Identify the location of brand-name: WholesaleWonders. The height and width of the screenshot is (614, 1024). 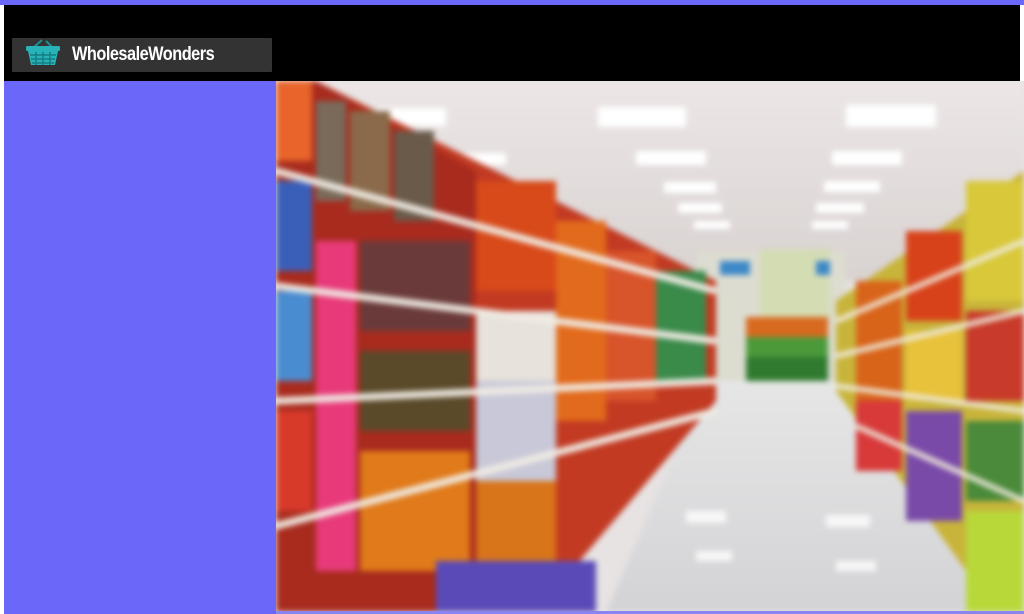
(143, 54).